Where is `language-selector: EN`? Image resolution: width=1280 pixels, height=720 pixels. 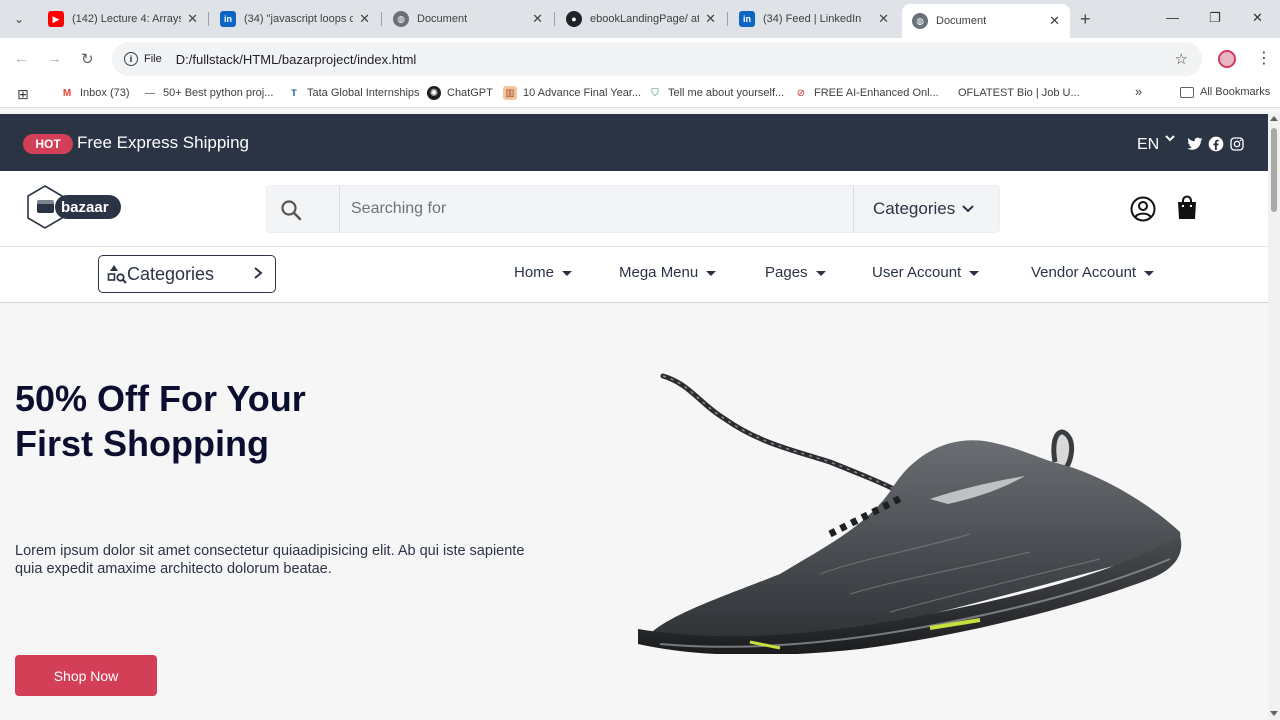 language-selector: EN is located at coordinates (1148, 145).